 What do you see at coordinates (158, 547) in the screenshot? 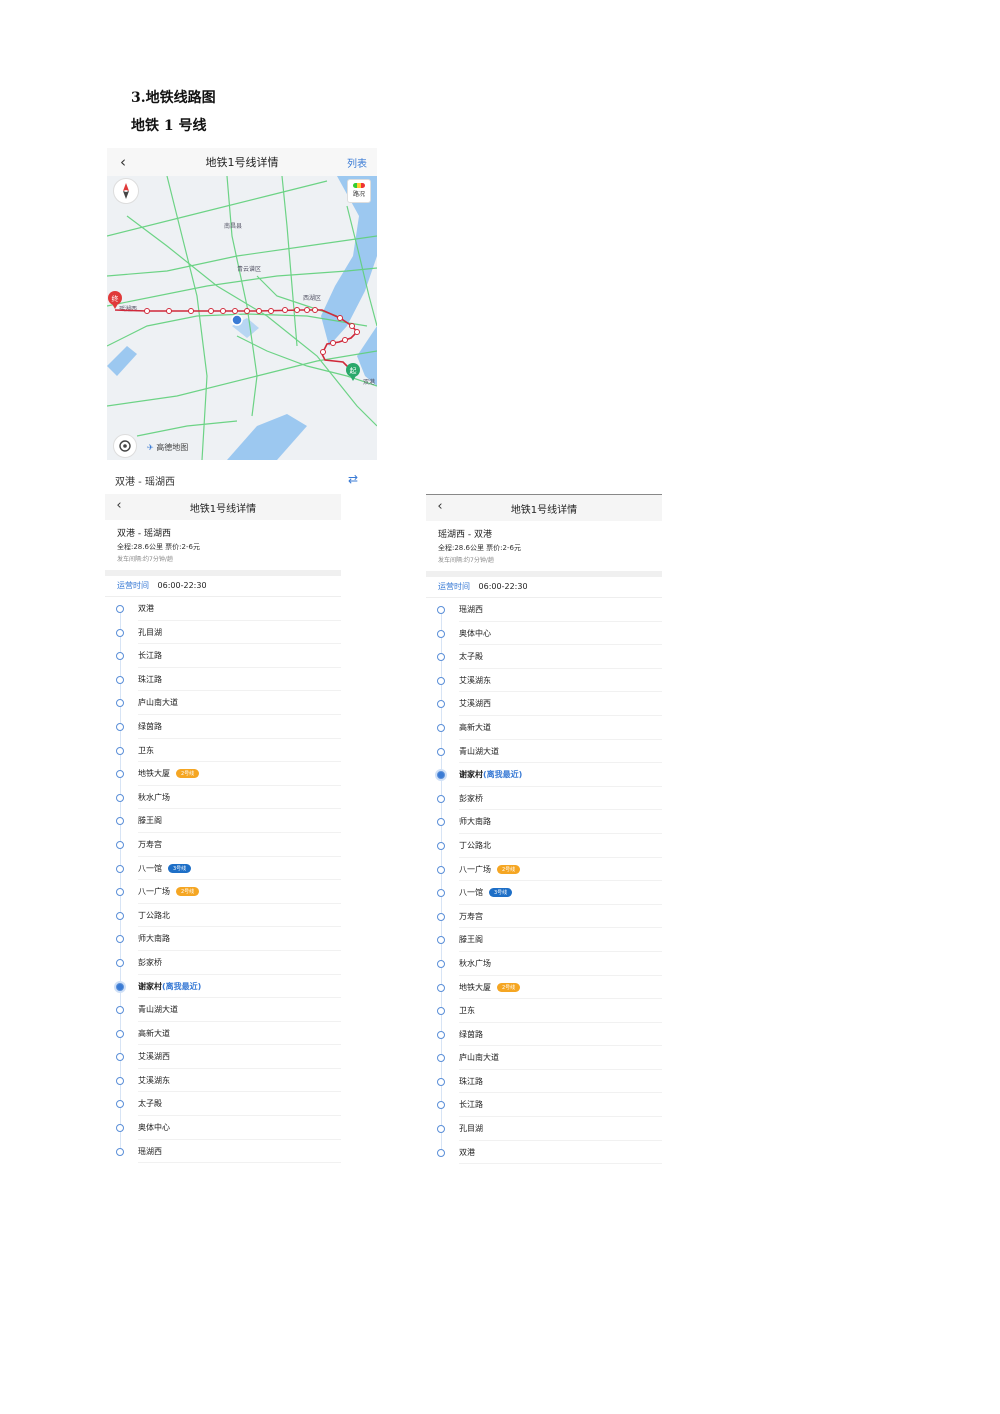
I see `distance-fare-text: 全程:28.6公里 票价:2-6元` at bounding box center [158, 547].